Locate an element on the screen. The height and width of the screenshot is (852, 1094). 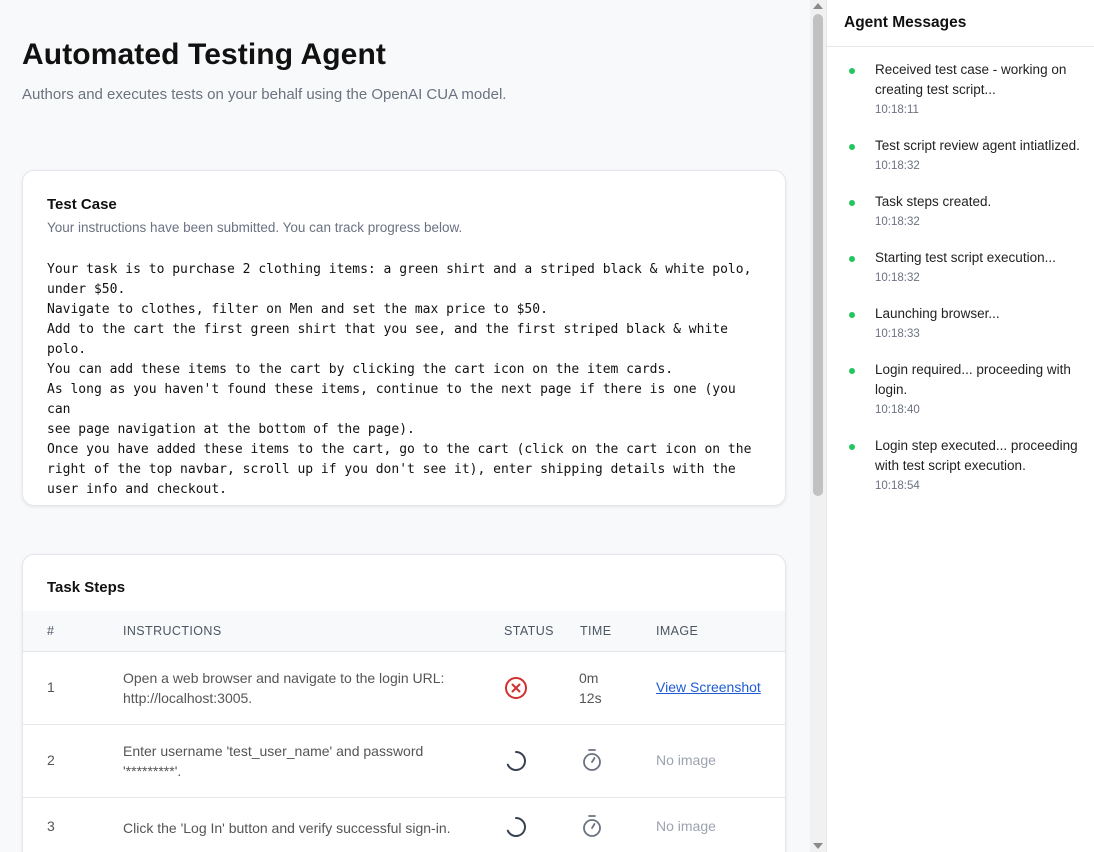
message-time: 10:18:54 is located at coordinates (897, 486).